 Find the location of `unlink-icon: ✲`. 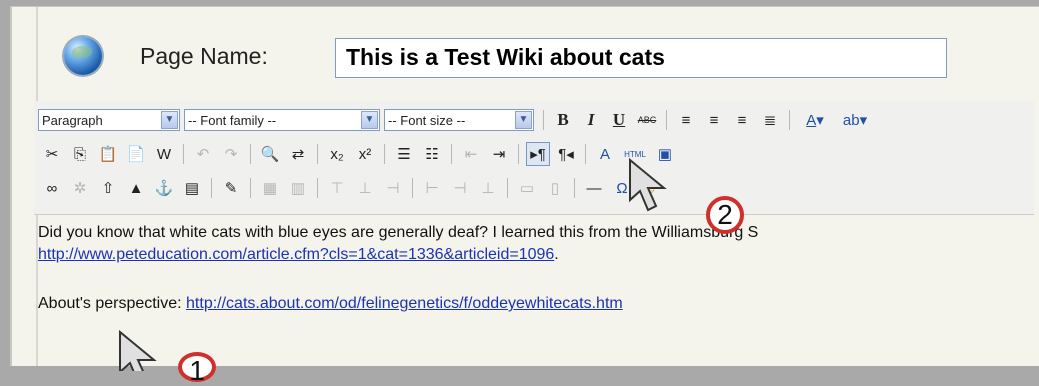

unlink-icon: ✲ is located at coordinates (80, 188).